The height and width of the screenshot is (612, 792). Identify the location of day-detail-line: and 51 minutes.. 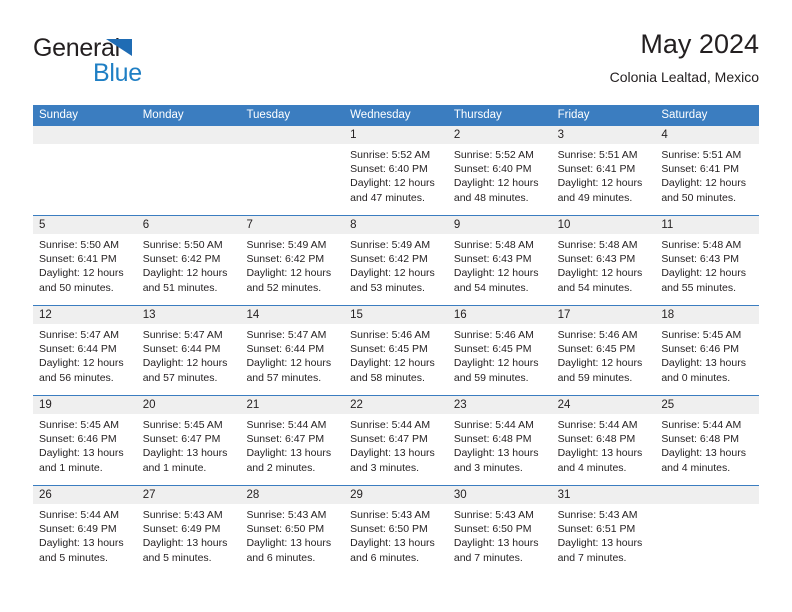
(180, 287).